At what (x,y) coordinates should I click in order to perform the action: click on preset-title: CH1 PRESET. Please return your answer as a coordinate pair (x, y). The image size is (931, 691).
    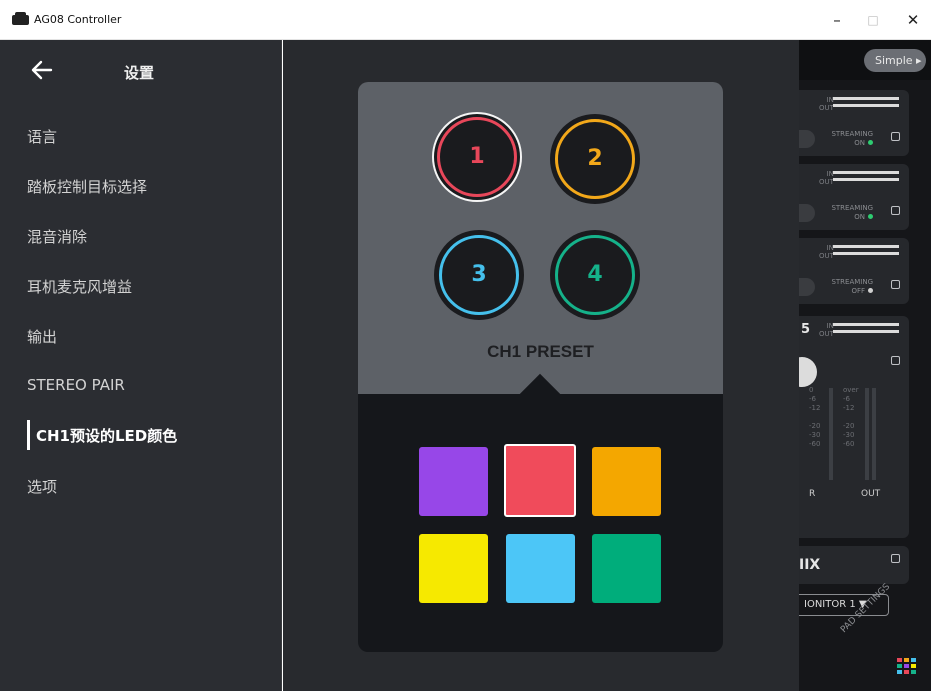
    Looking at the image, I should click on (540, 351).